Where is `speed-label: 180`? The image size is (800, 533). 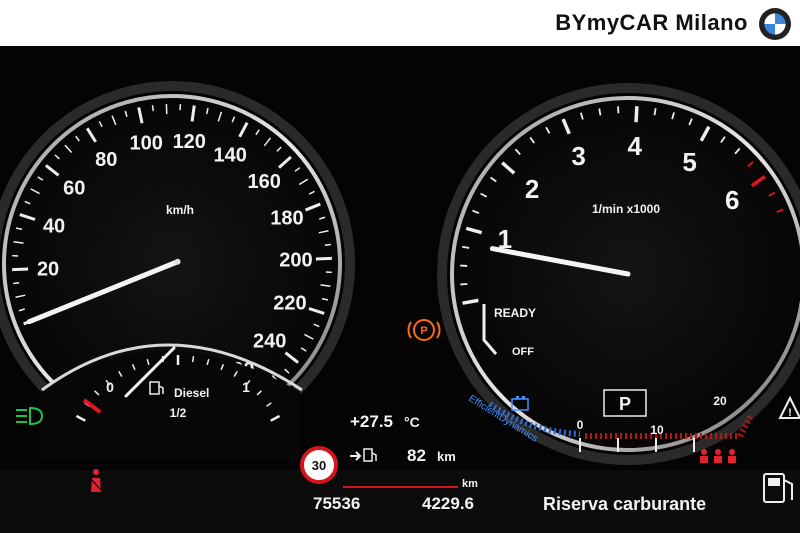
speed-label: 180 is located at coordinates (286, 219).